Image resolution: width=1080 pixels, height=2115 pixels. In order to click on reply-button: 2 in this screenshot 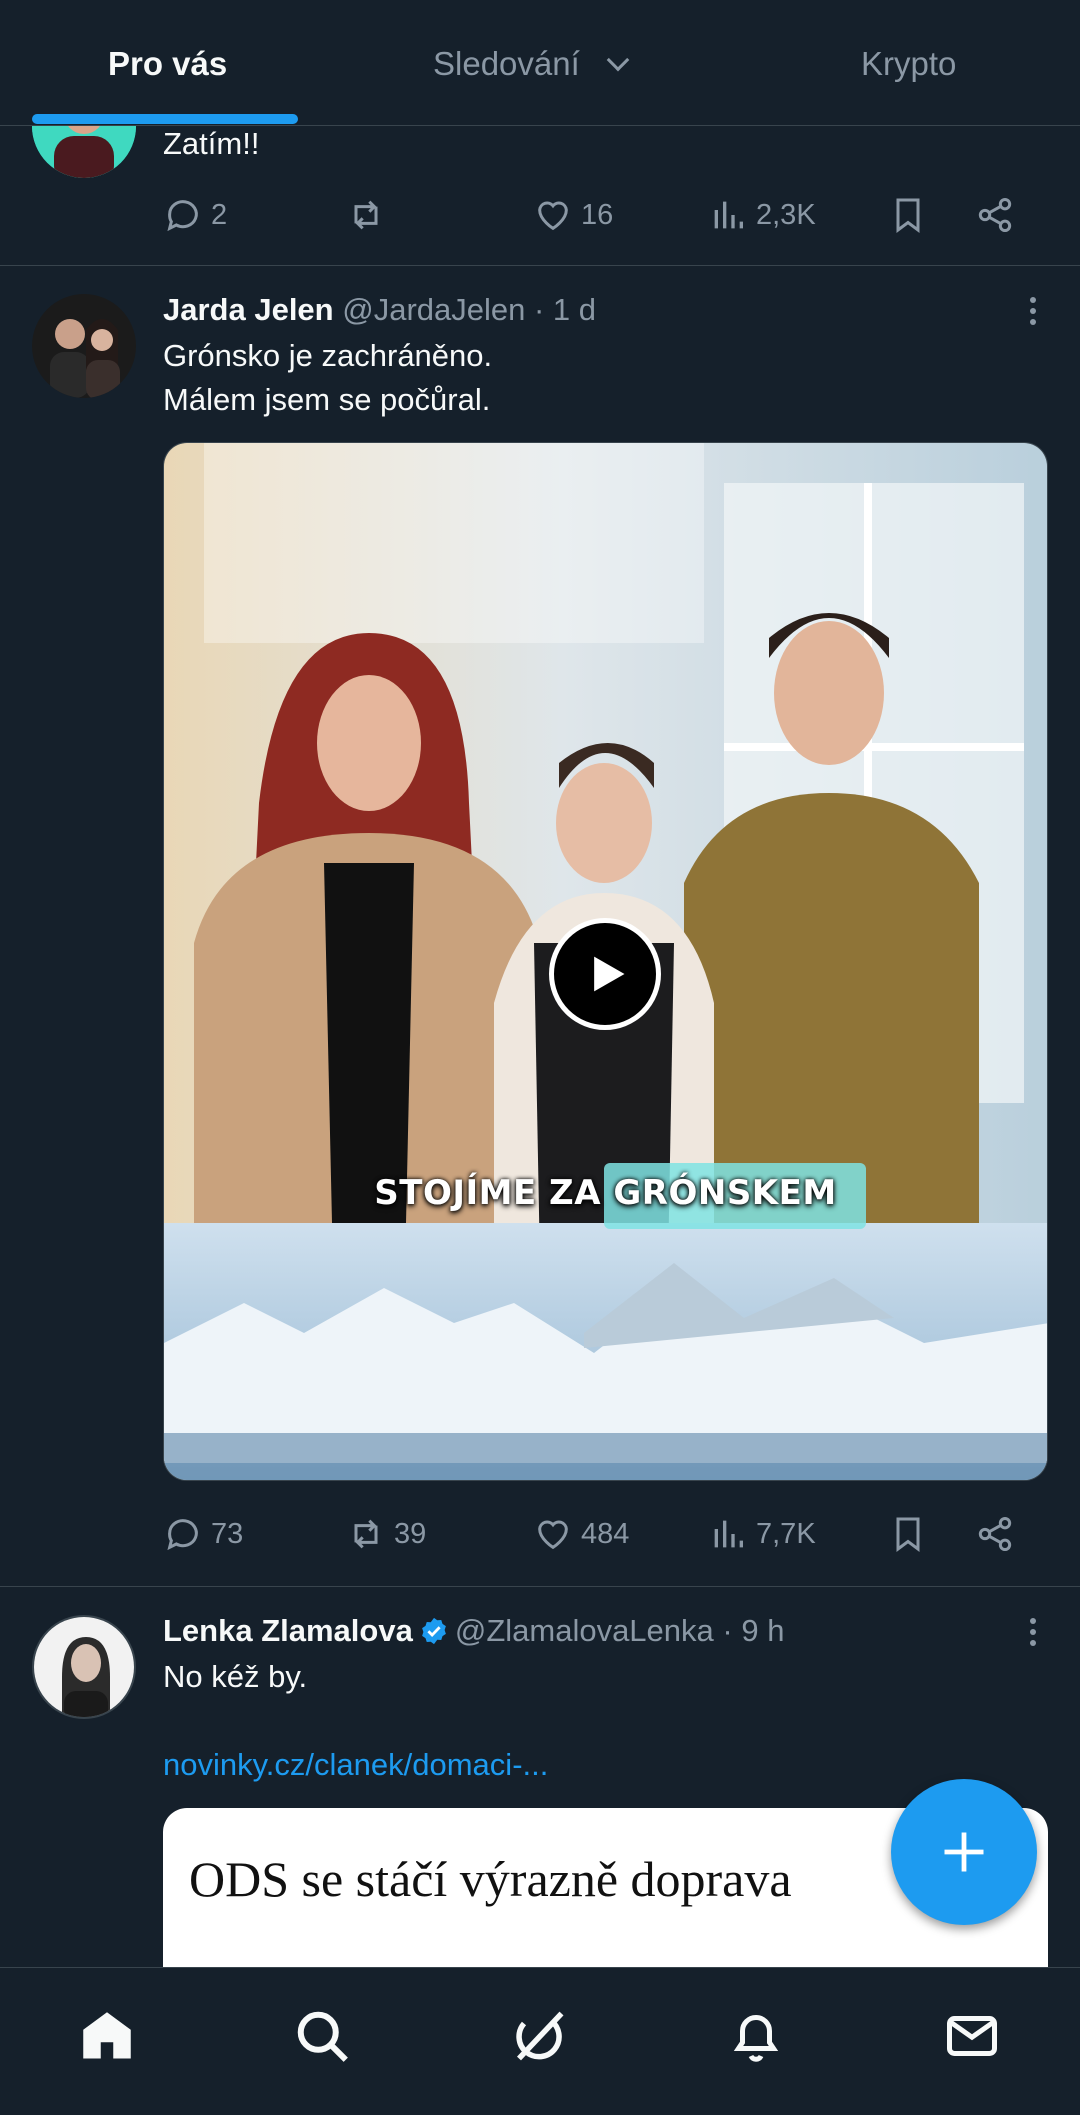, I will do `click(195, 215)`.